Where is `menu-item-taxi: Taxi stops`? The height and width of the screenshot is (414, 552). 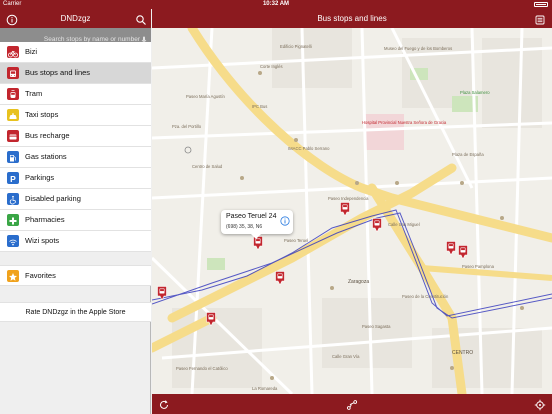
menu-item-taxi: Taxi stops is located at coordinates (75, 115).